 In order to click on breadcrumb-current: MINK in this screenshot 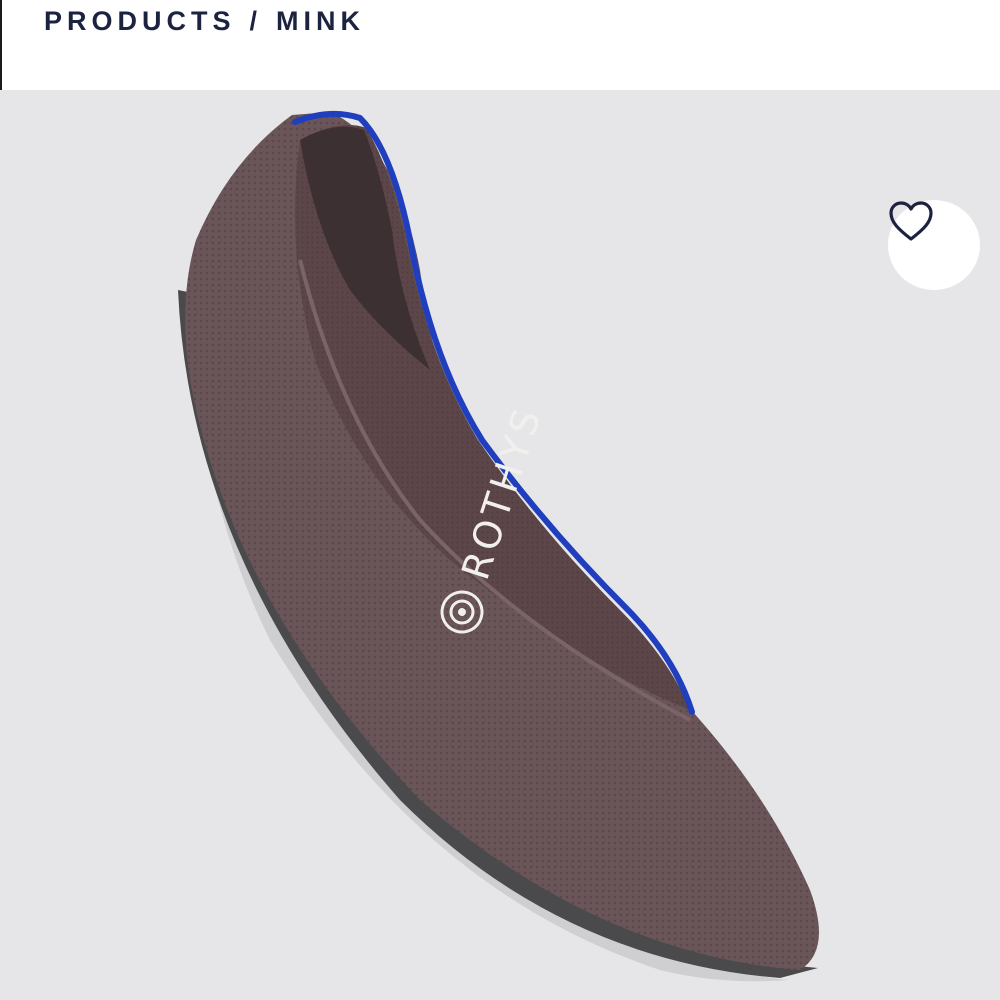, I will do `click(321, 21)`.